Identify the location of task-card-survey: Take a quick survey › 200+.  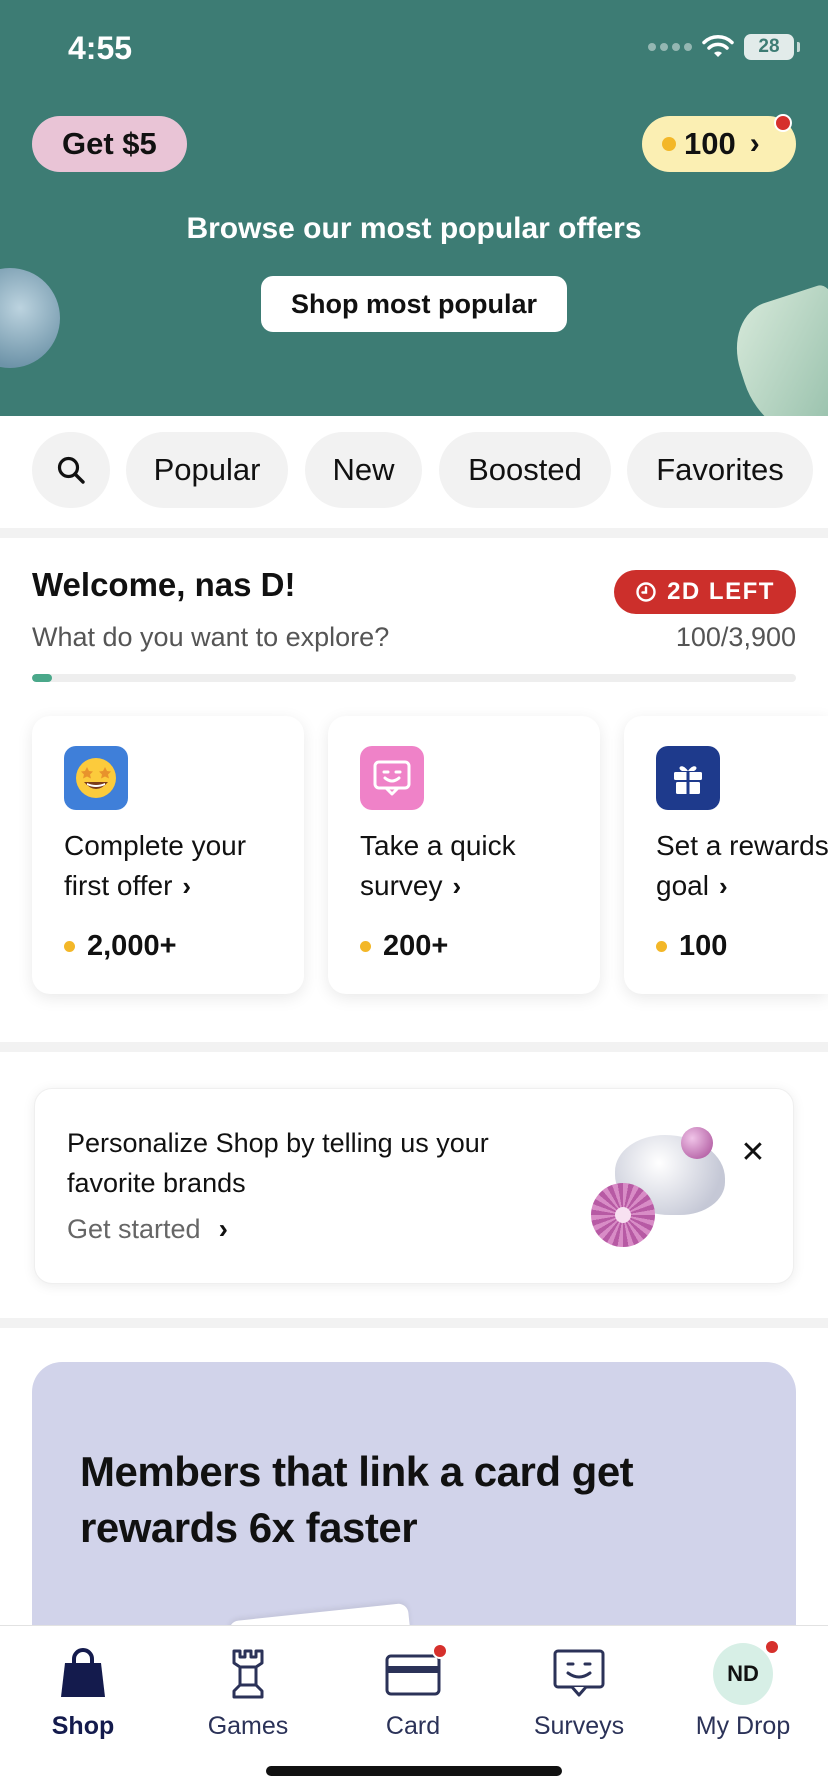
(464, 855).